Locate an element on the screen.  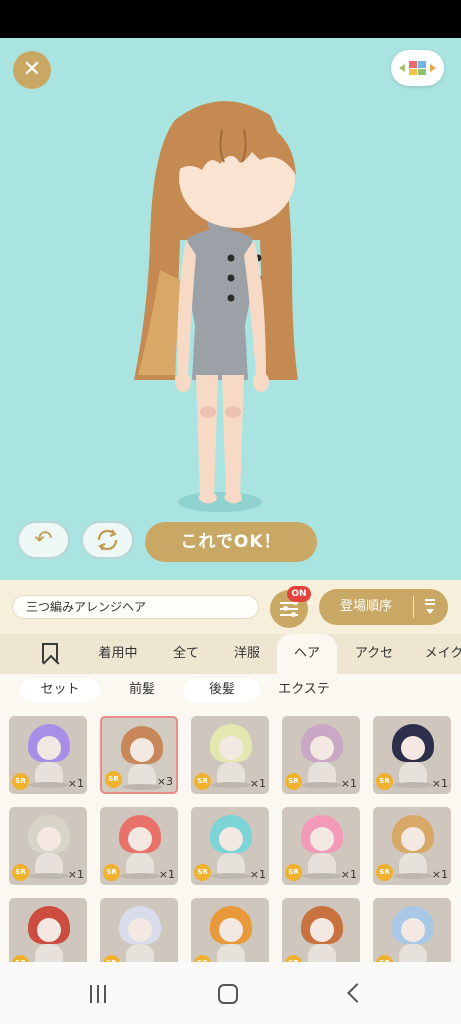
sort-order-label: 登場順序 is located at coordinates (365, 606).